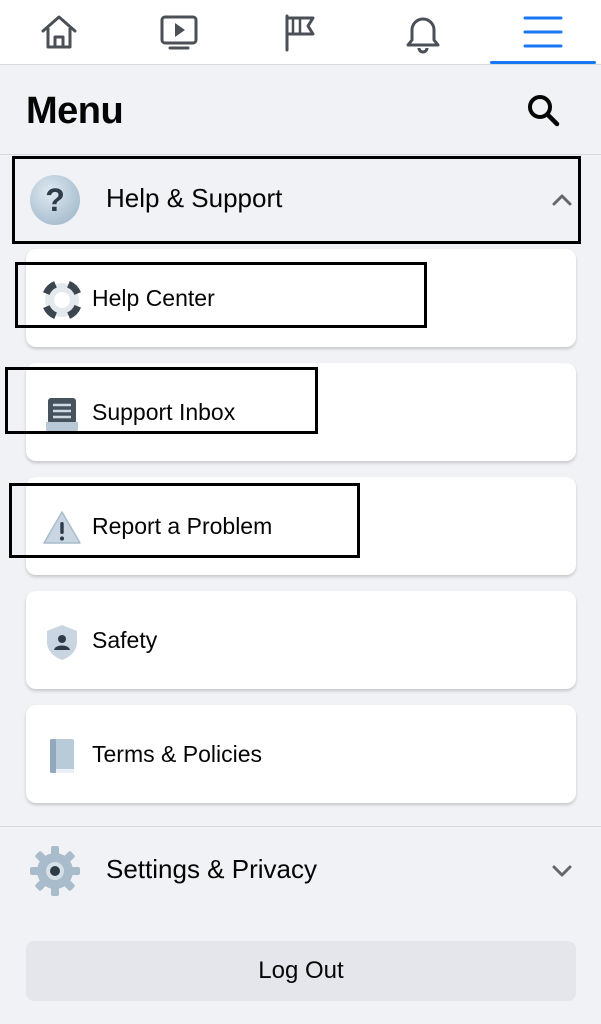  I want to click on nav-notifications, so click(423, 32).